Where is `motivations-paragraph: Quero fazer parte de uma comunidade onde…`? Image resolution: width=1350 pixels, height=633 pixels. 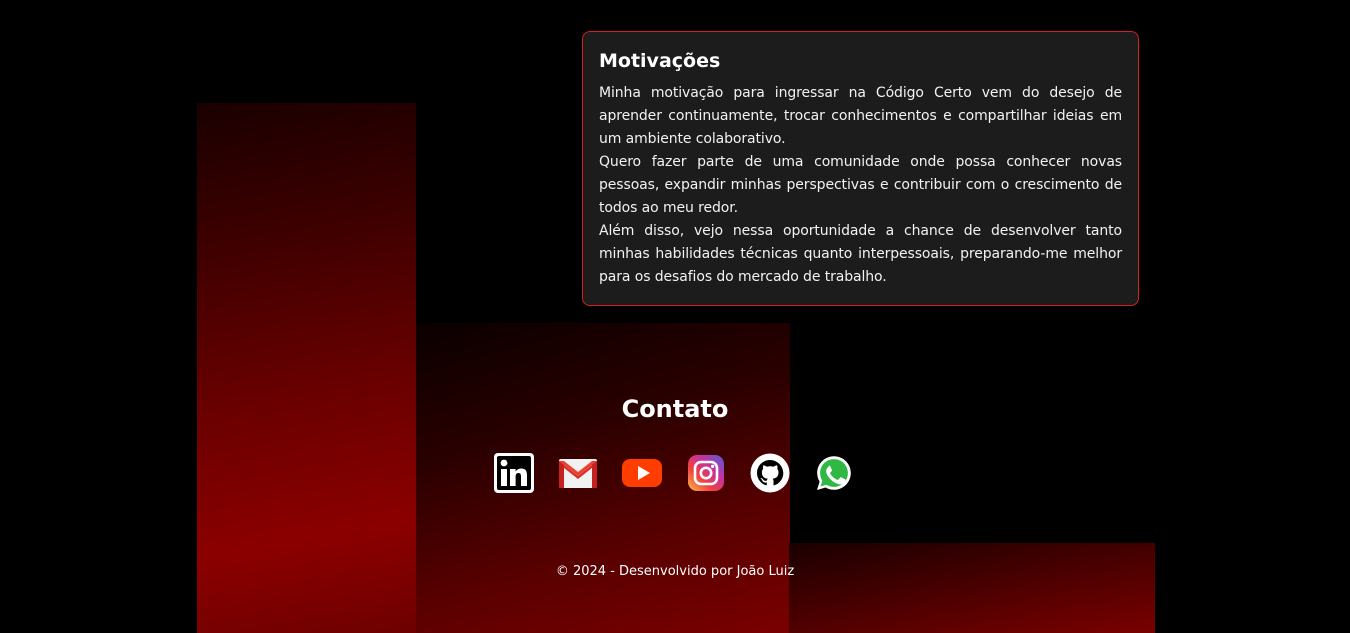 motivations-paragraph: Quero fazer parte de uma comunidade onde… is located at coordinates (860, 185).